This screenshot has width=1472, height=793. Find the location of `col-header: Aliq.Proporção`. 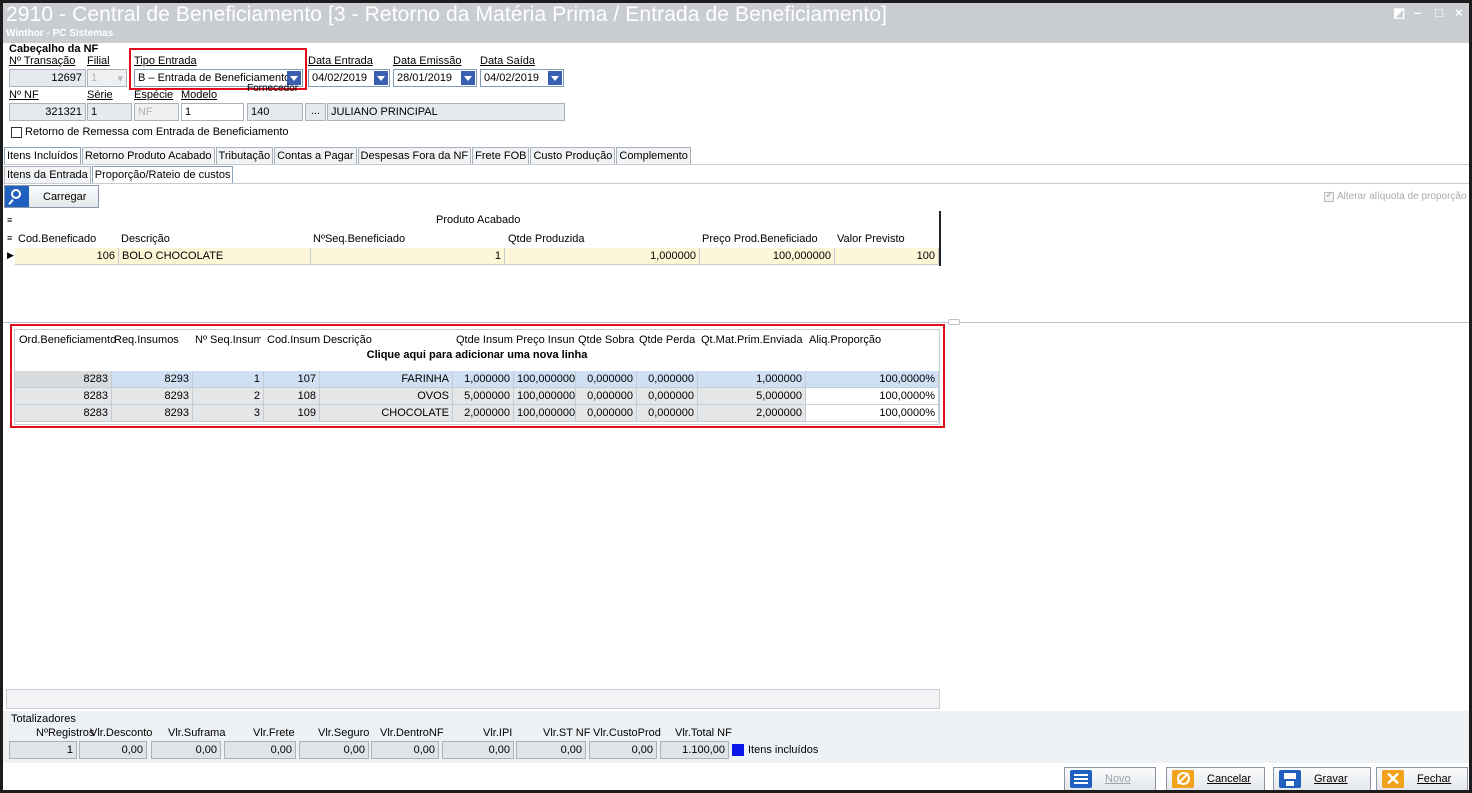

col-header: Aliq.Proporção is located at coordinates (845, 340).